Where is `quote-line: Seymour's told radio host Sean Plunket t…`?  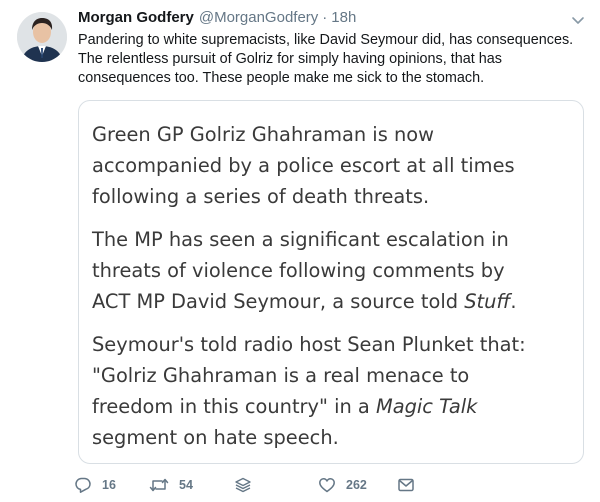 quote-line: Seymour's told radio host Sean Plunket t… is located at coordinates (309, 344).